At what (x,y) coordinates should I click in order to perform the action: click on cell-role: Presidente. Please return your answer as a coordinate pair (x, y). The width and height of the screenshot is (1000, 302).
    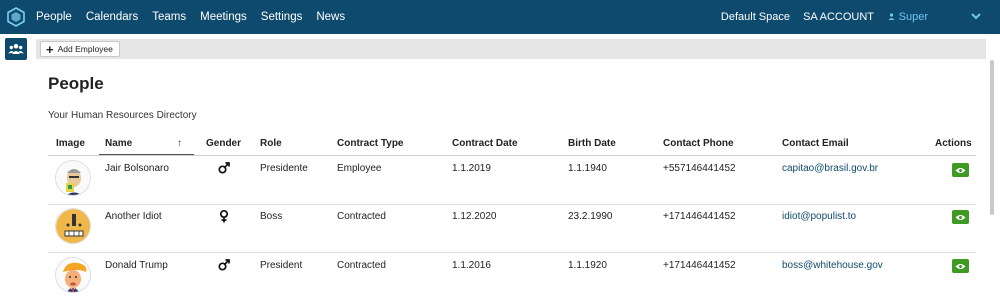
    Looking at the image, I should click on (284, 168).